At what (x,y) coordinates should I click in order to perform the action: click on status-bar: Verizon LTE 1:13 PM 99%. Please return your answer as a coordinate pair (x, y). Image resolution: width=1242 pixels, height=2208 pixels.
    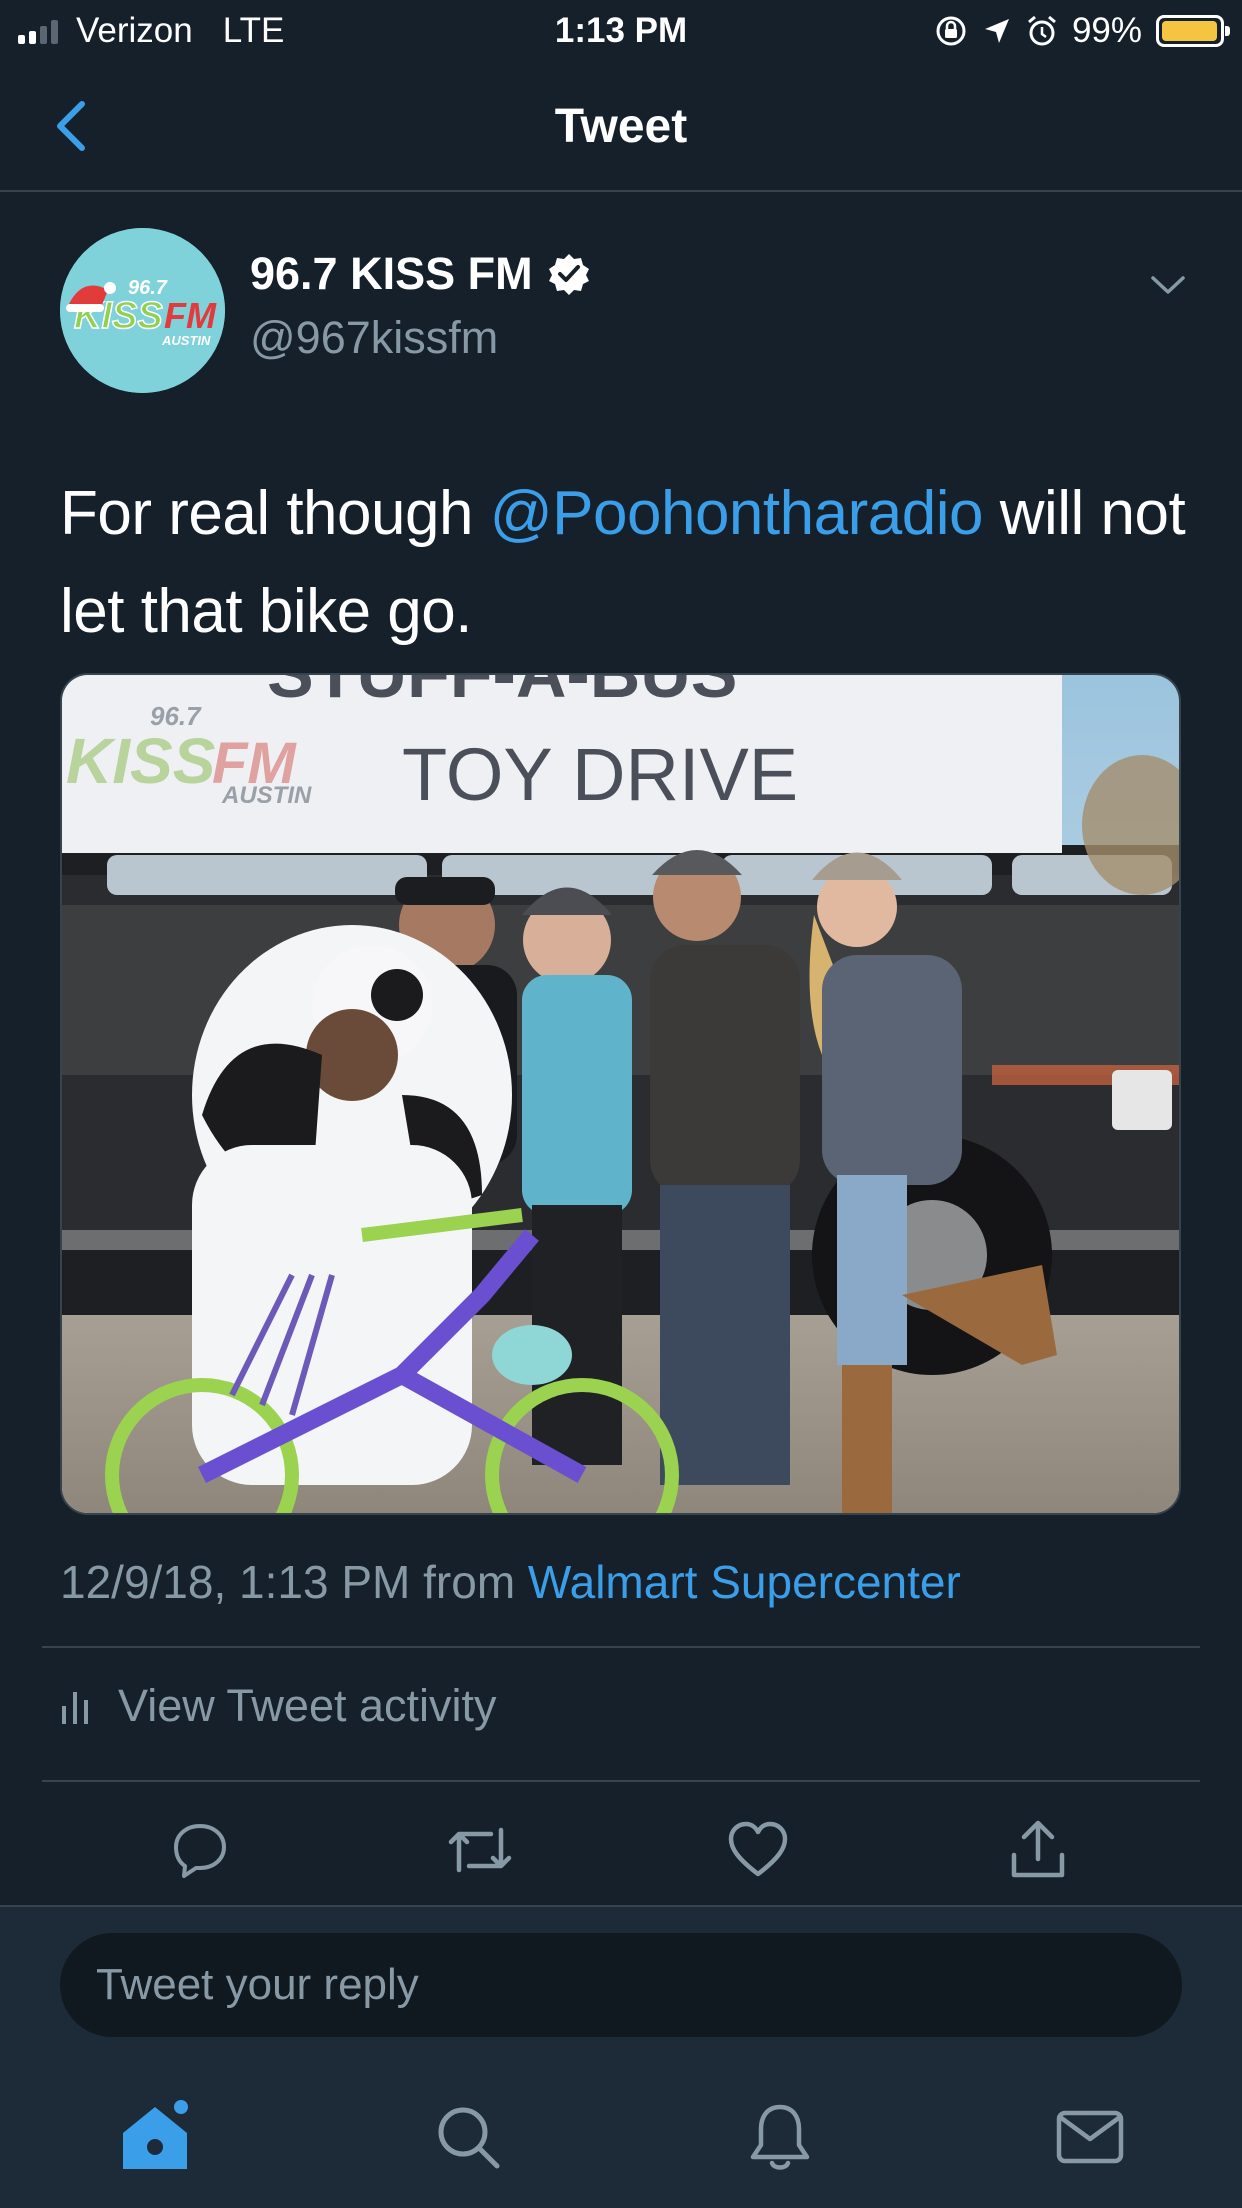
    Looking at the image, I should click on (621, 31).